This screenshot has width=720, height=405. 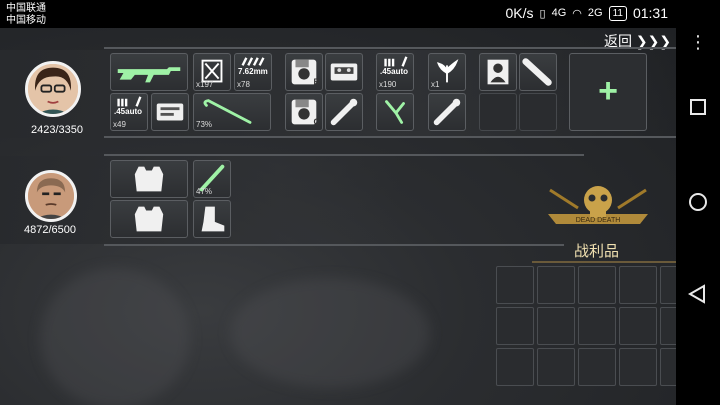 I want to click on status-right: 0K/s ▯ 4G ◠ 2G 11 01:31, so click(x=587, y=13).